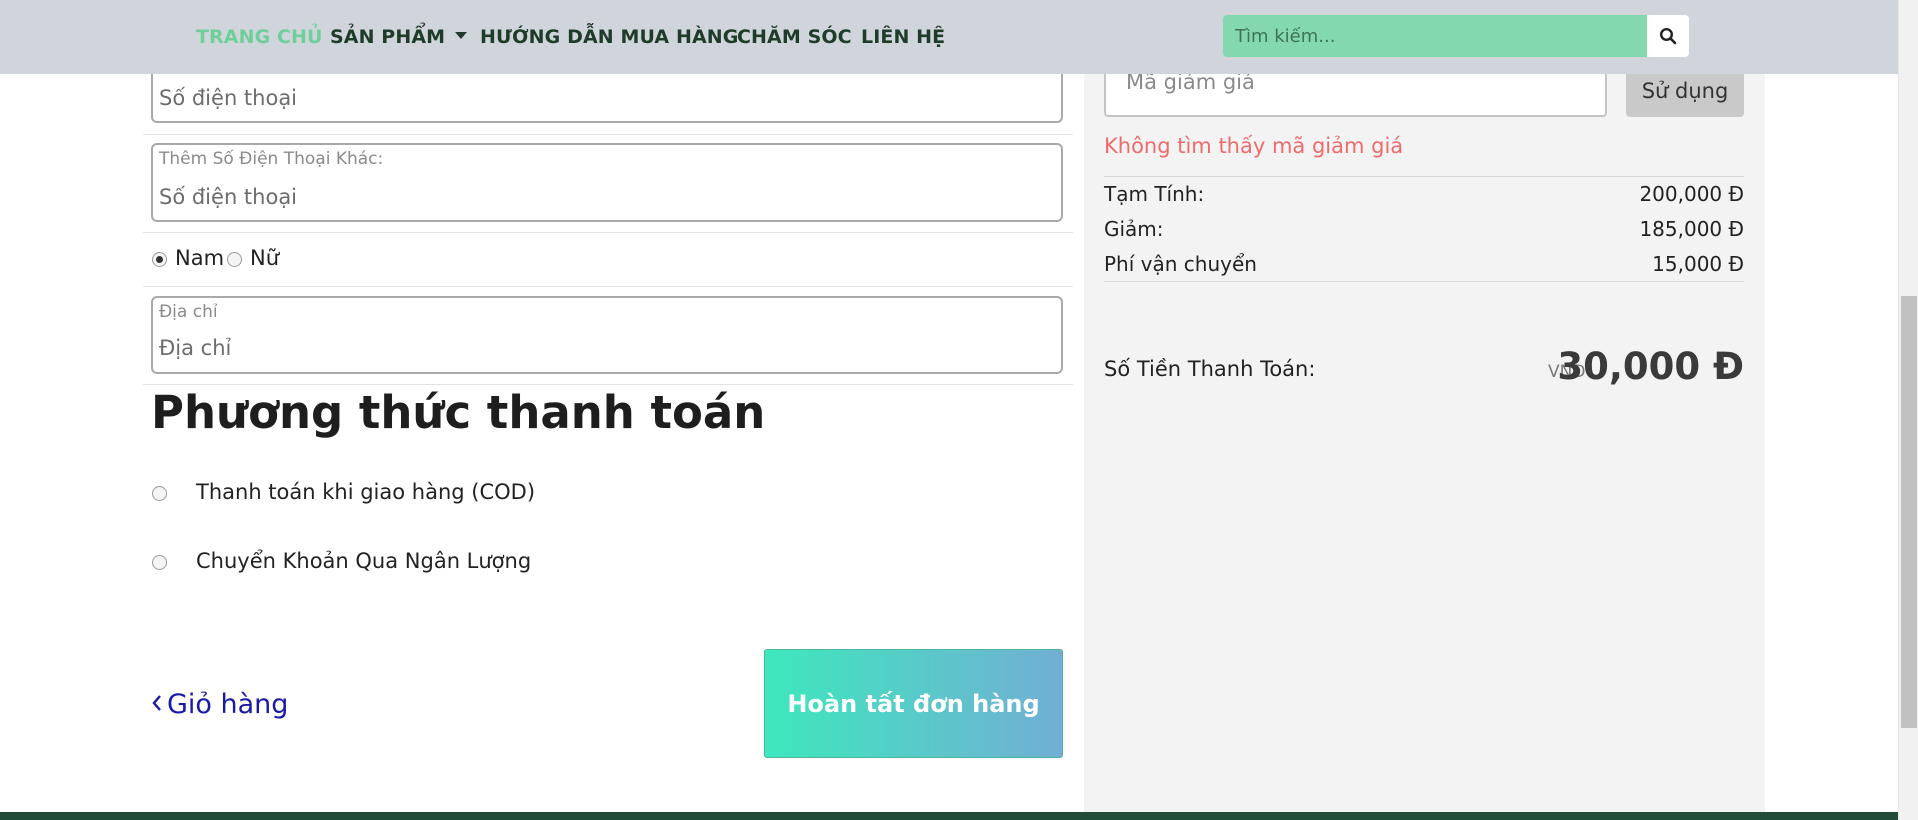 The image size is (1918, 820). What do you see at coordinates (388, 37) in the screenshot?
I see `nav-item-products-label: SẢN PHẨM` at bounding box center [388, 37].